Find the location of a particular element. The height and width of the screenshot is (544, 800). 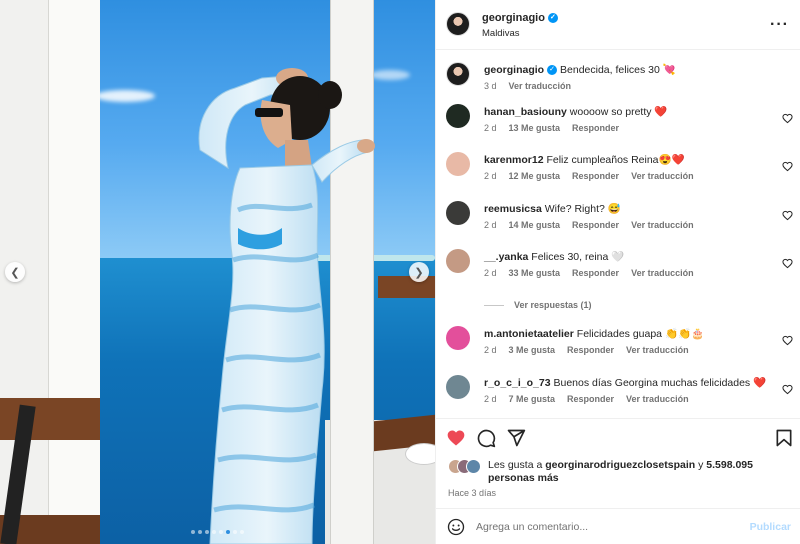

caption-username: georginagio is located at coordinates (514, 70).